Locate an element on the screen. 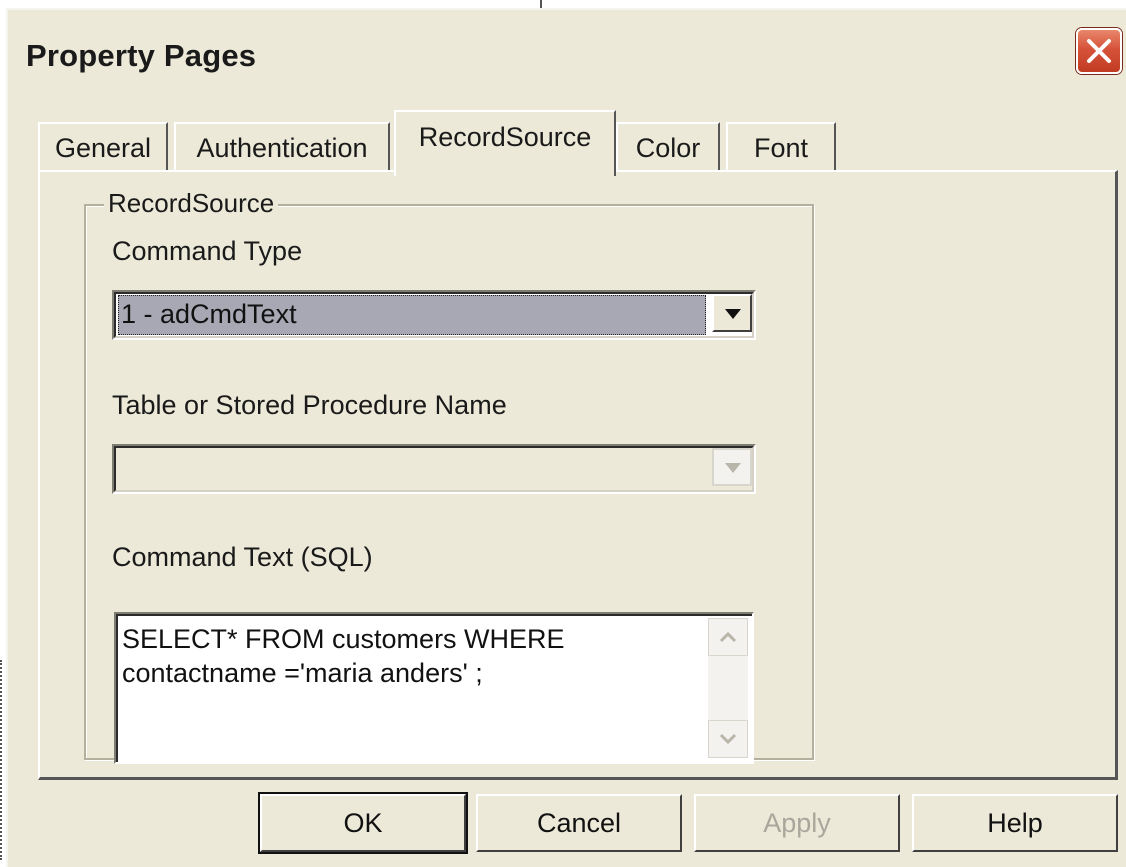  chevron-up-icon is located at coordinates (728, 637).